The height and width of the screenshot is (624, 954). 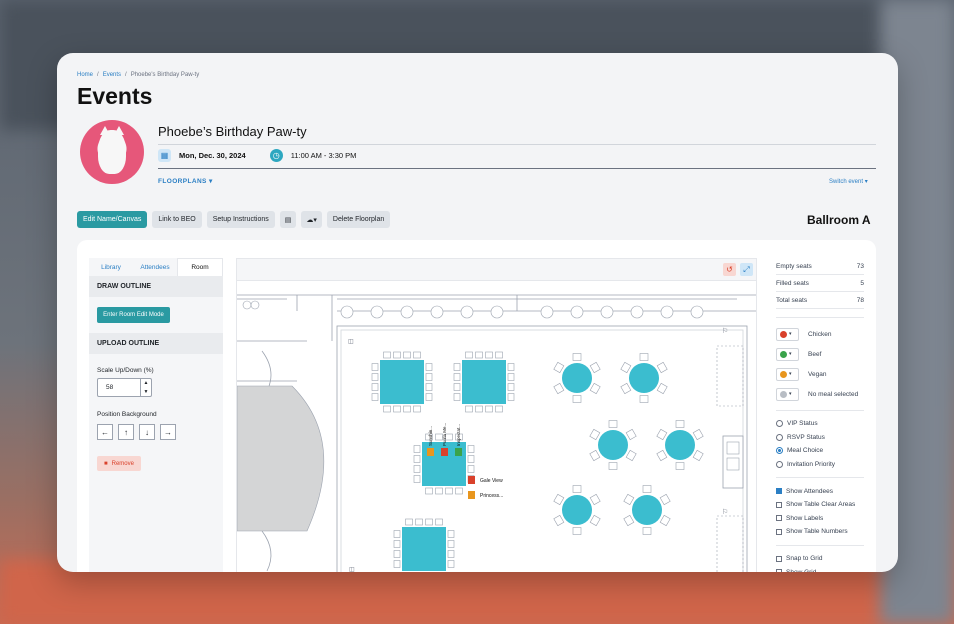 I want to click on meal-legend: ▾ Chicken ▾ Beef ▾ Vegan ▾ No meal selected, so click(x=820, y=364).